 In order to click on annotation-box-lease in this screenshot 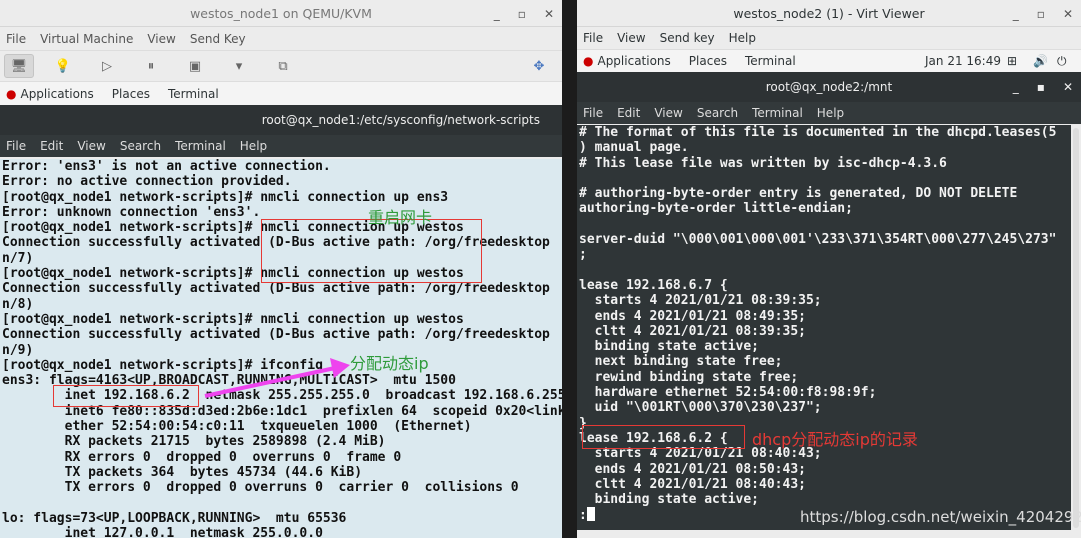, I will do `click(663, 437)`.